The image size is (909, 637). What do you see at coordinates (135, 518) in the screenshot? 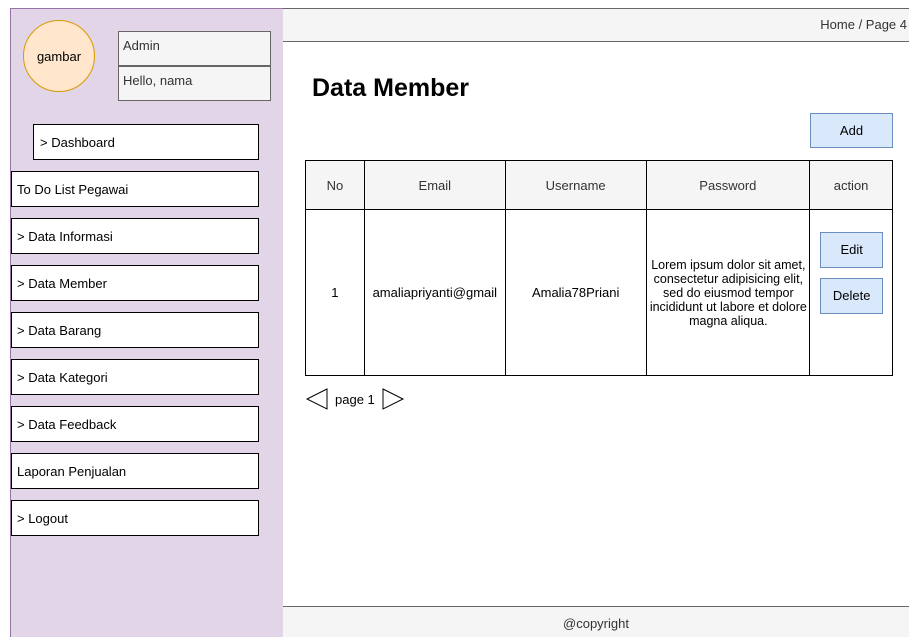
I see `sidebar-item-logout: > Logout` at bounding box center [135, 518].